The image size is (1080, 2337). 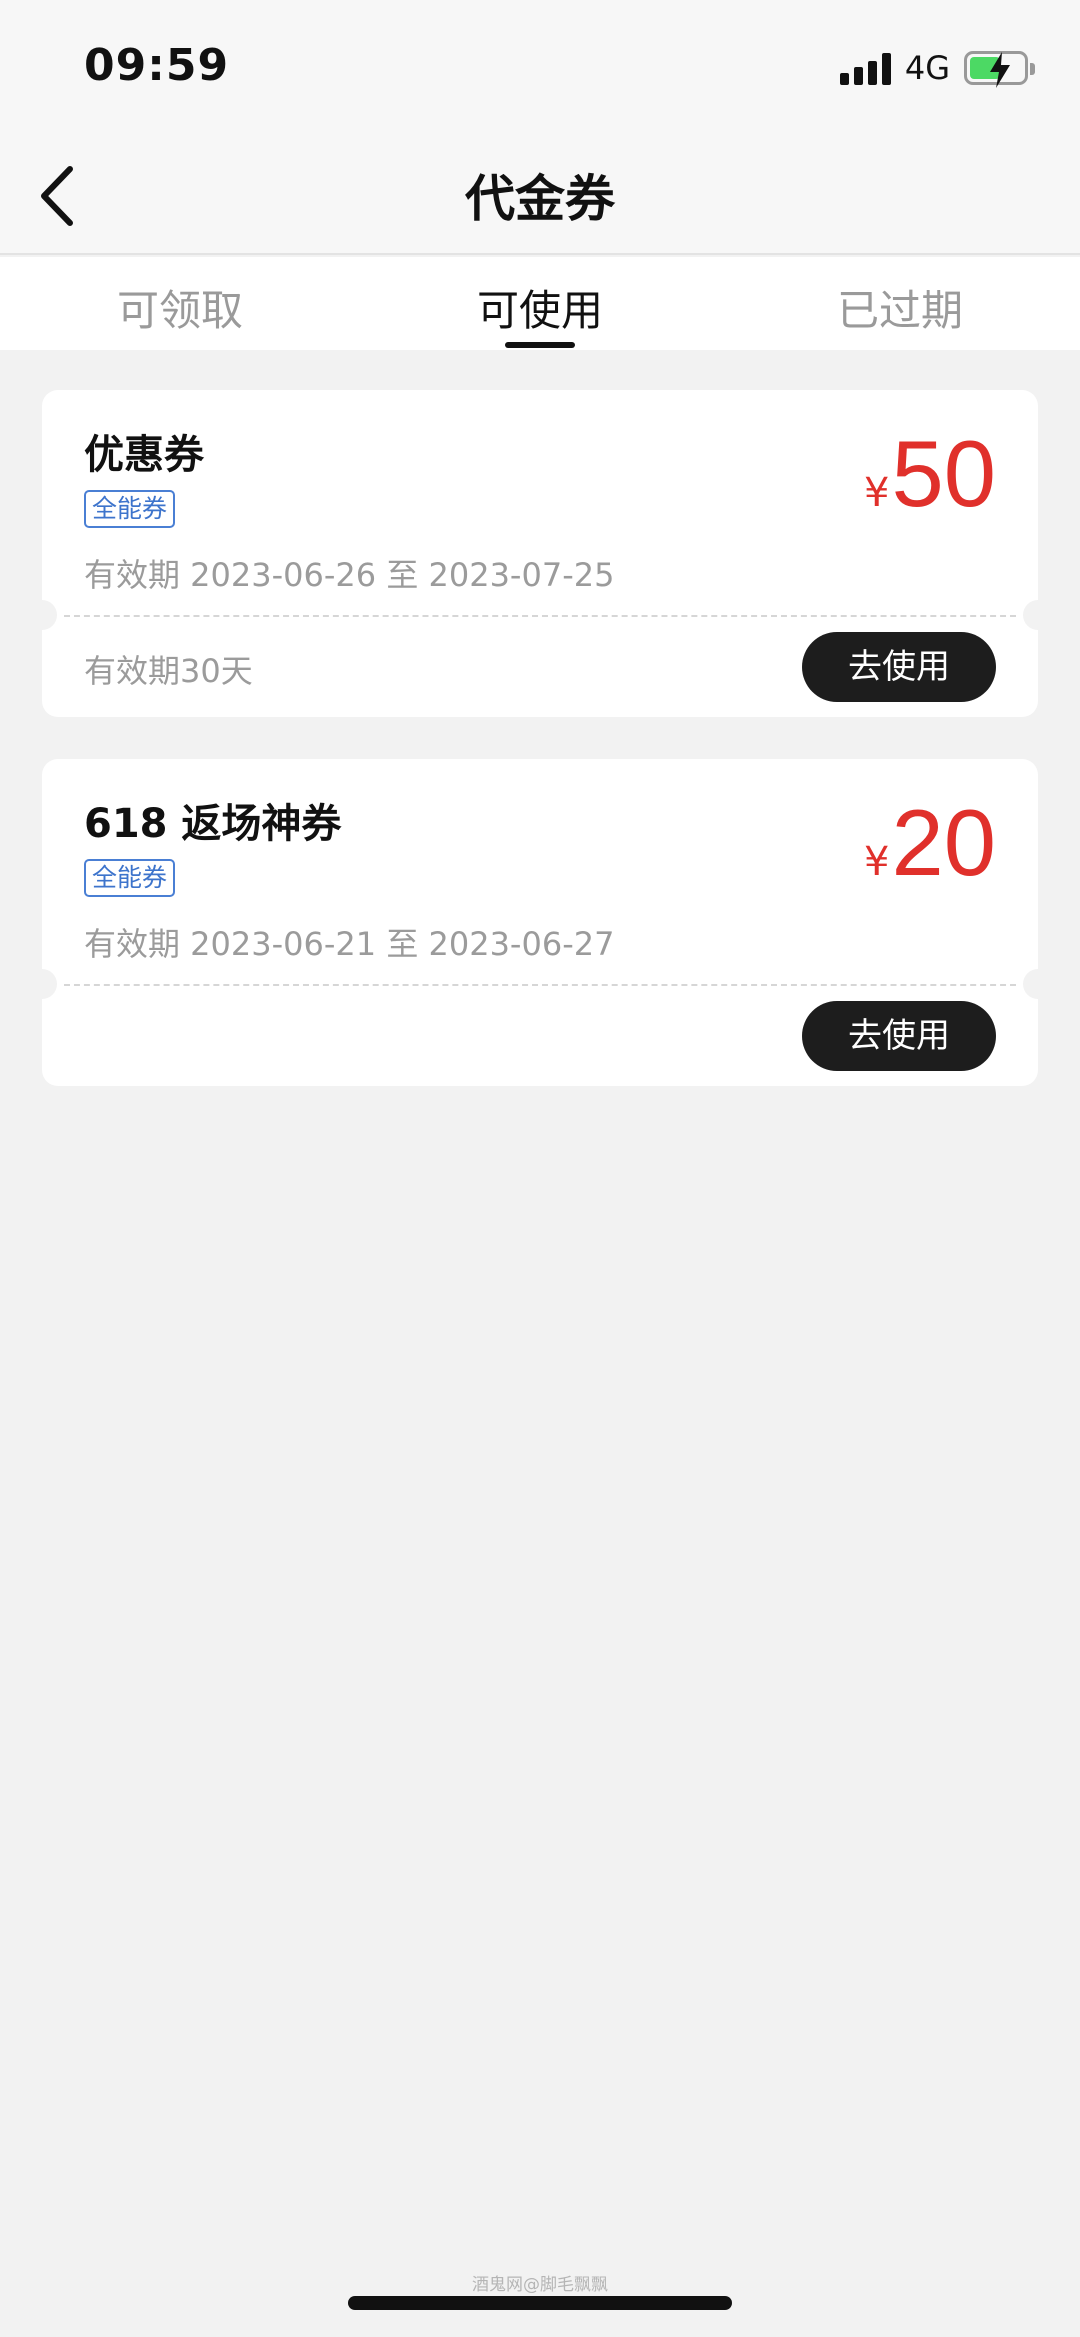 What do you see at coordinates (865, 68) in the screenshot?
I see `signal-icon` at bounding box center [865, 68].